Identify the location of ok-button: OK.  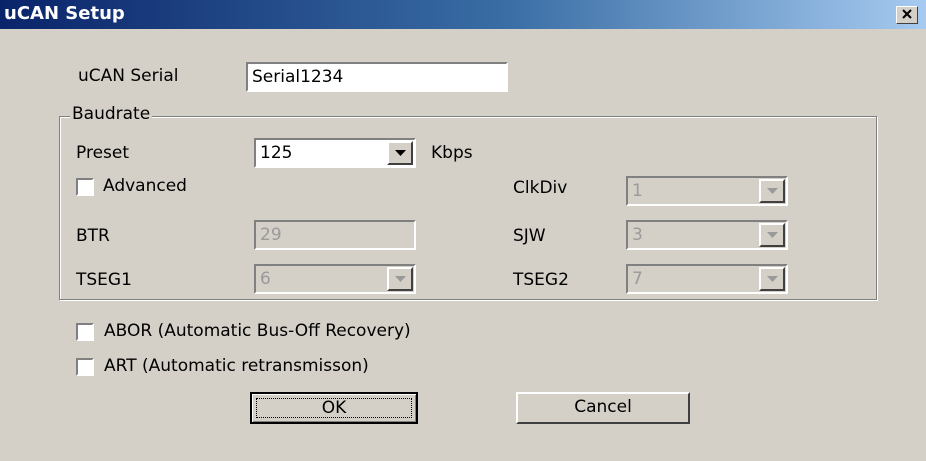
(334, 408).